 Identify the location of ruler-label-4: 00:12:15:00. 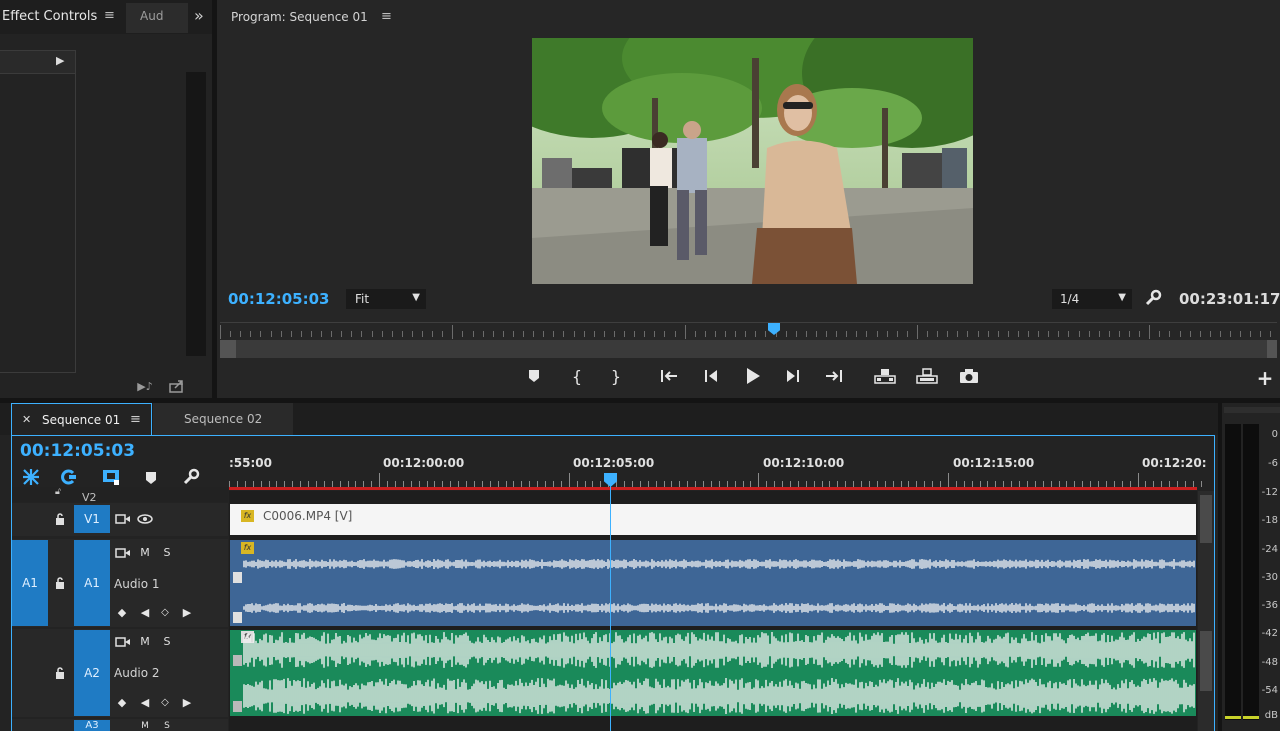
(994, 463).